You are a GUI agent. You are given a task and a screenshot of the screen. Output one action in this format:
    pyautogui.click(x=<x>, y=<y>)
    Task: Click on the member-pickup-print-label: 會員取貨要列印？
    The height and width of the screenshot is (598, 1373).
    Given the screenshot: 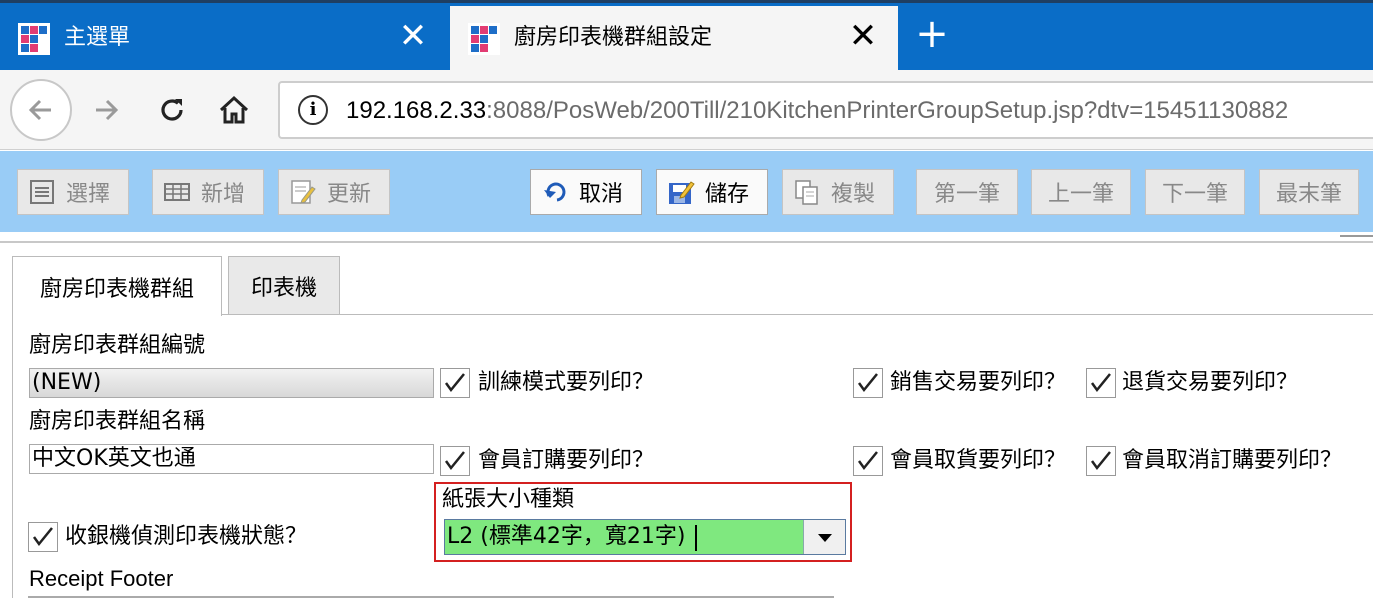 What is the action you would take?
    pyautogui.click(x=978, y=460)
    